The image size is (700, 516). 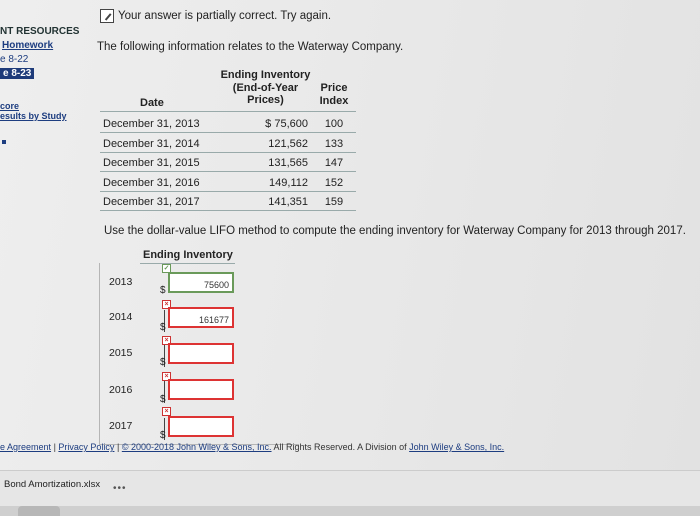 I want to click on column-header-inventory: Ending Inventory (End-of-Year Prices), so click(x=265, y=88).